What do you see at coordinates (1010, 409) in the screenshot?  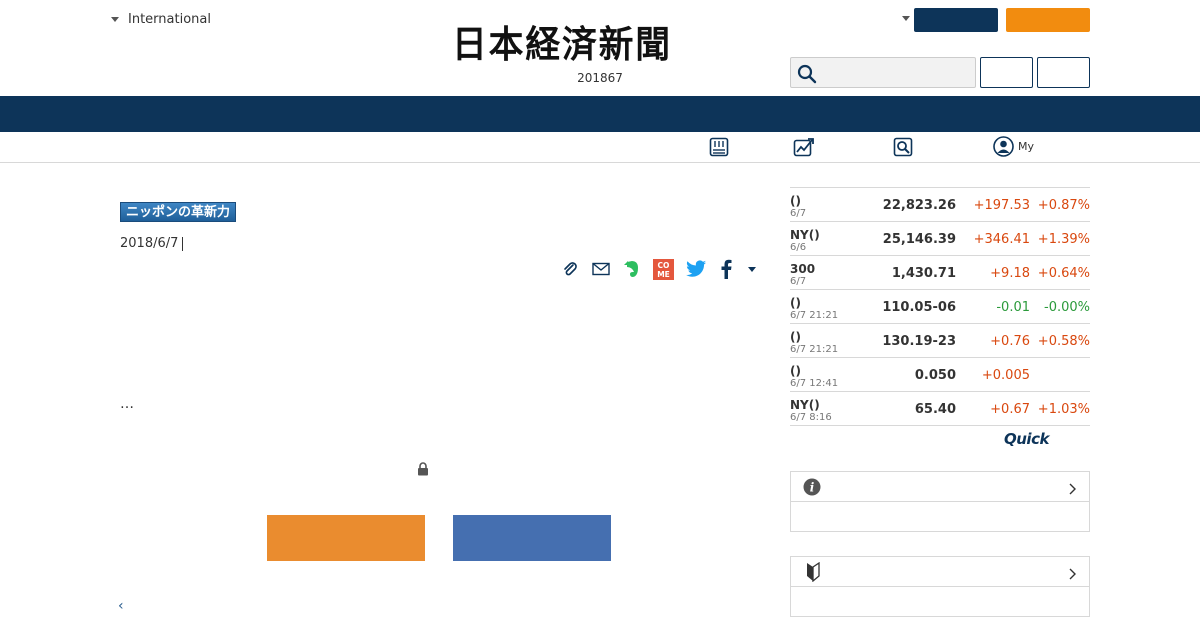 I see `market-change: +0.67` at bounding box center [1010, 409].